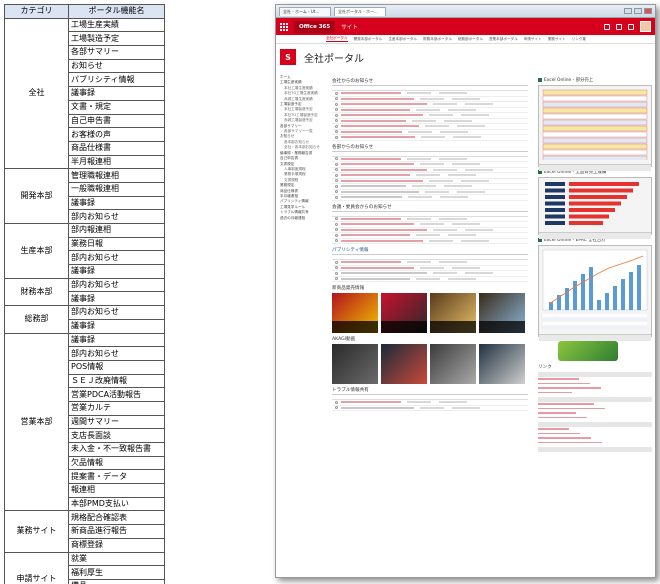  I want to click on section-title: トラブル情報共有, so click(430, 390).